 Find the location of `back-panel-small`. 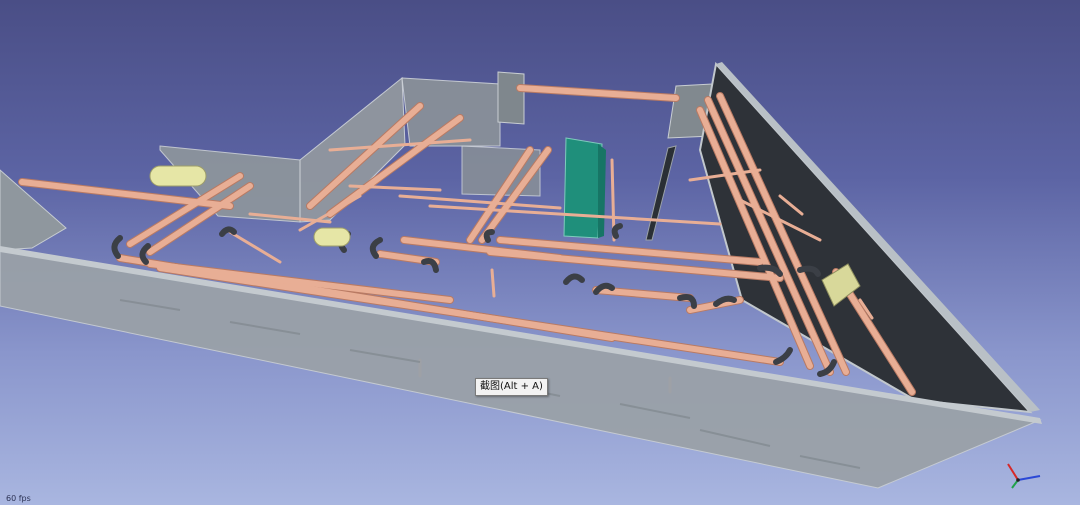

back-panel-small is located at coordinates (511, 98).